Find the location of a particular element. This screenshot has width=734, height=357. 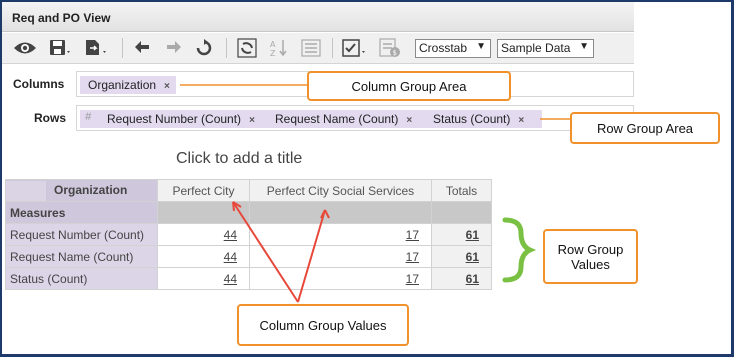

column-group-area-callout: Column Group Area is located at coordinates (409, 86).